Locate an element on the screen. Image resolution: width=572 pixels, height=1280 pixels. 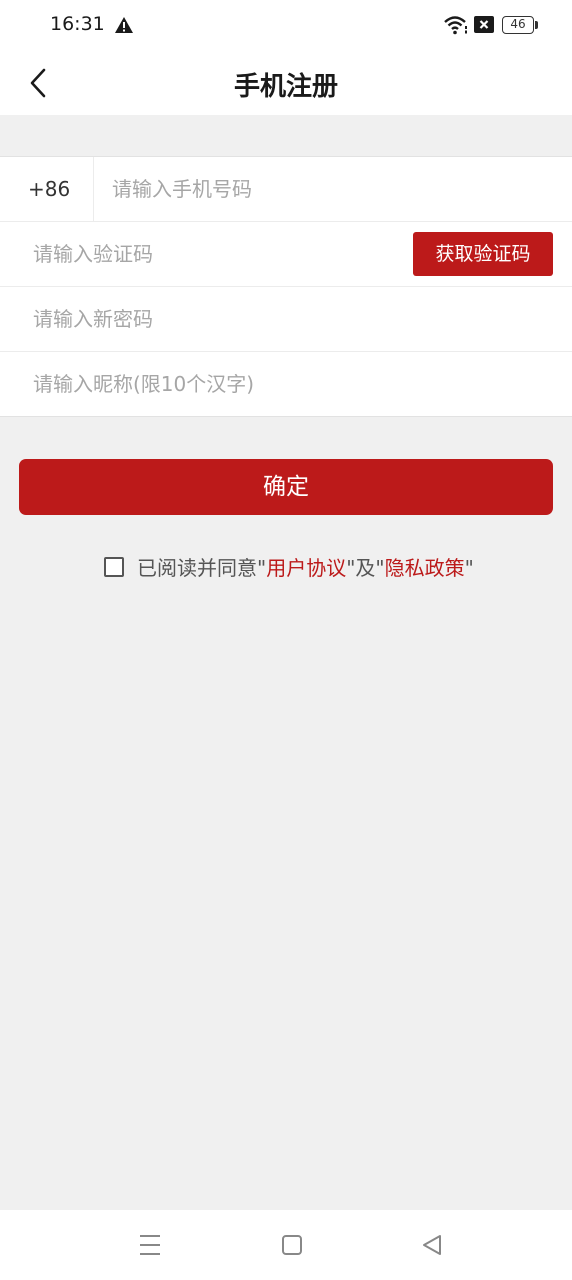
agreement-row: 已阅读并同意"用户协议"及"隐私政策" is located at coordinates (286, 568).